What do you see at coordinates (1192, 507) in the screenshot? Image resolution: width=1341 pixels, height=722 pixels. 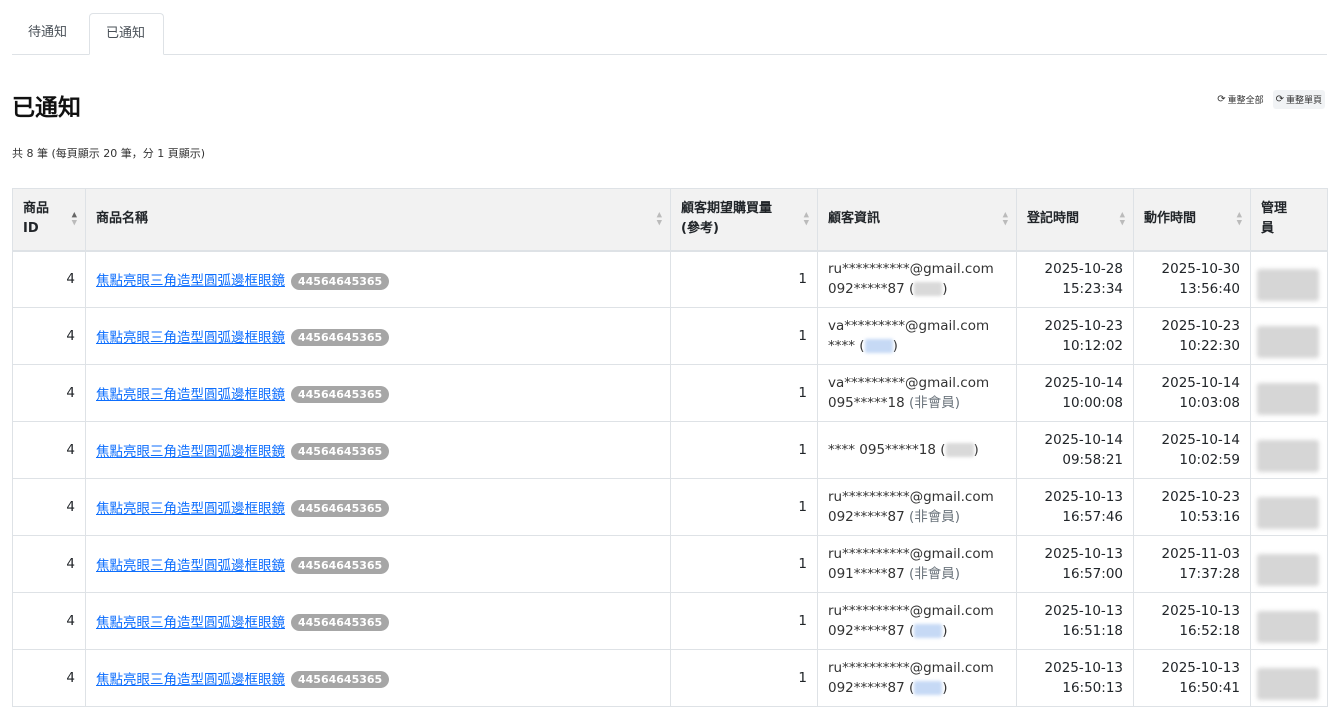 I see `action-time: 2025-10-23 10:53:16` at bounding box center [1192, 507].